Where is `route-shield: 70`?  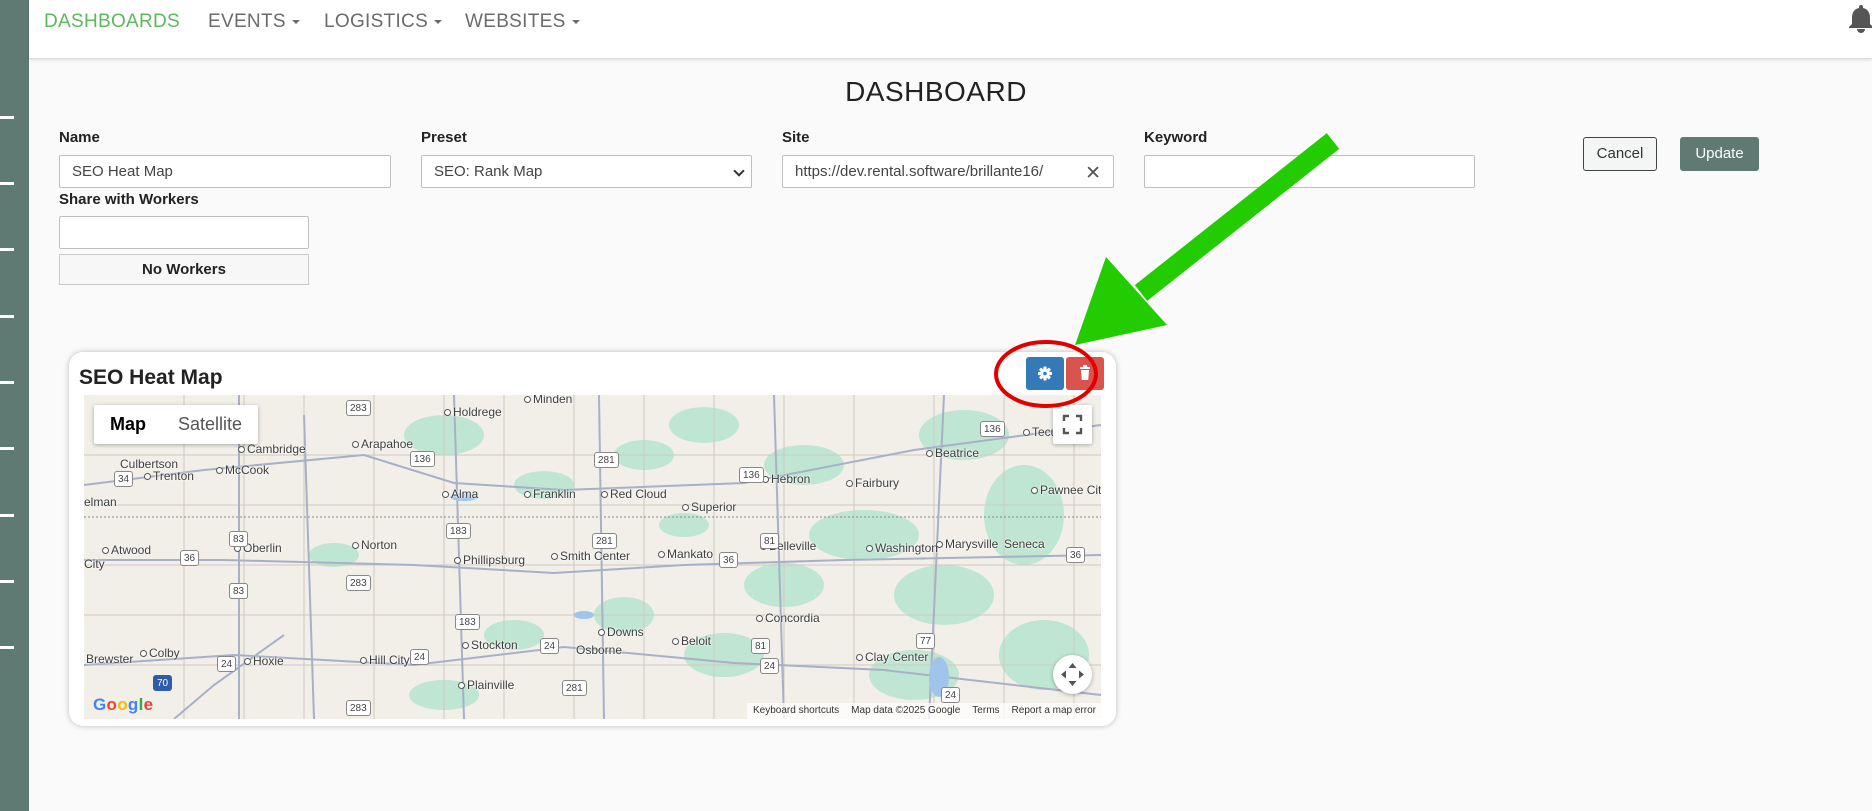 route-shield: 70 is located at coordinates (163, 683).